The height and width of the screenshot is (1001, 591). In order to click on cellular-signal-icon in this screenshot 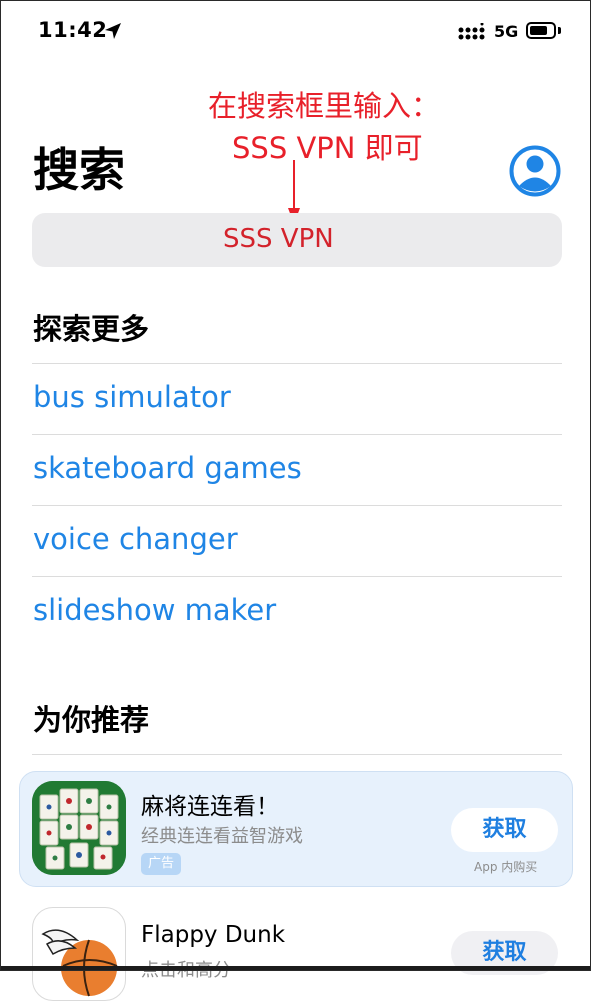, I will do `click(471, 31)`.